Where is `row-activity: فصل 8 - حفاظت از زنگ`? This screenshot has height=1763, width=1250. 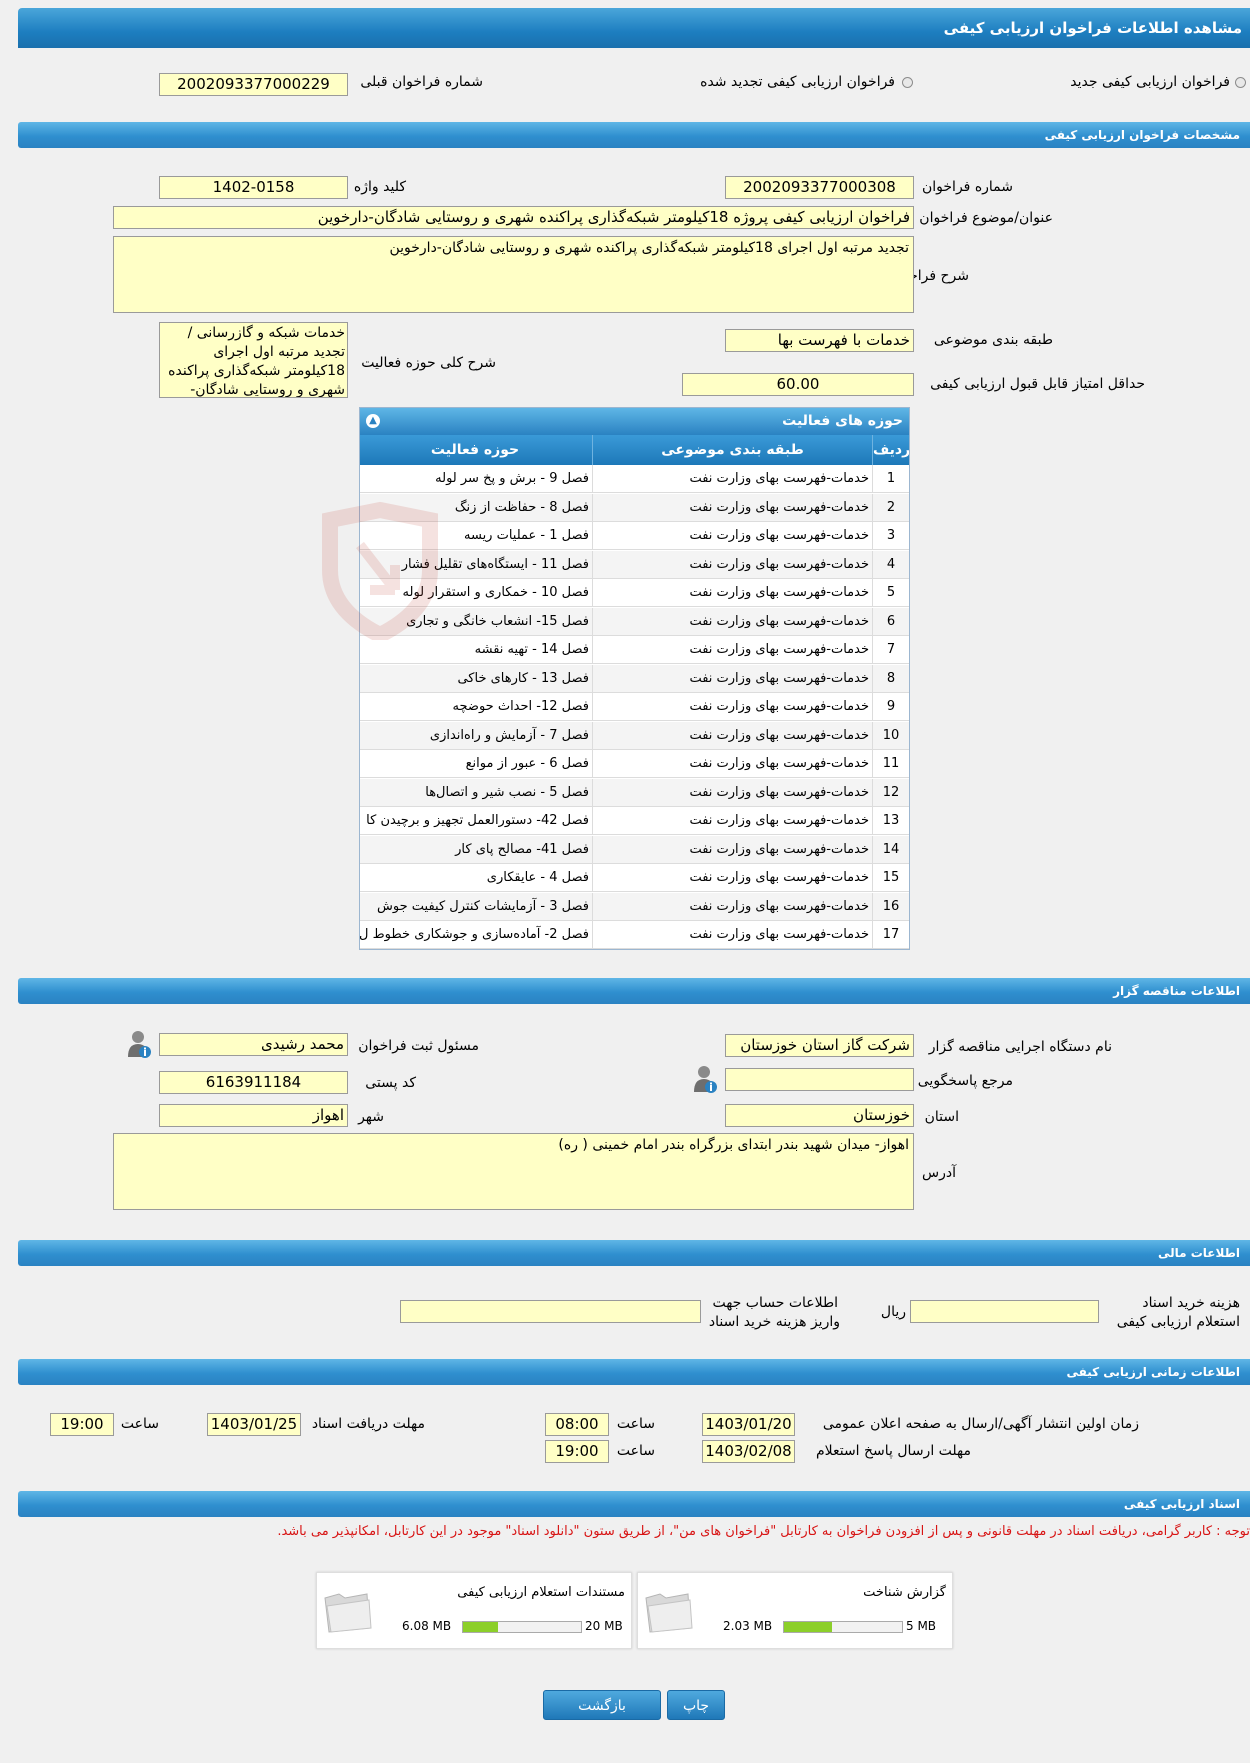 row-activity: فصل 8 - حفاظت از زنگ is located at coordinates (521, 507).